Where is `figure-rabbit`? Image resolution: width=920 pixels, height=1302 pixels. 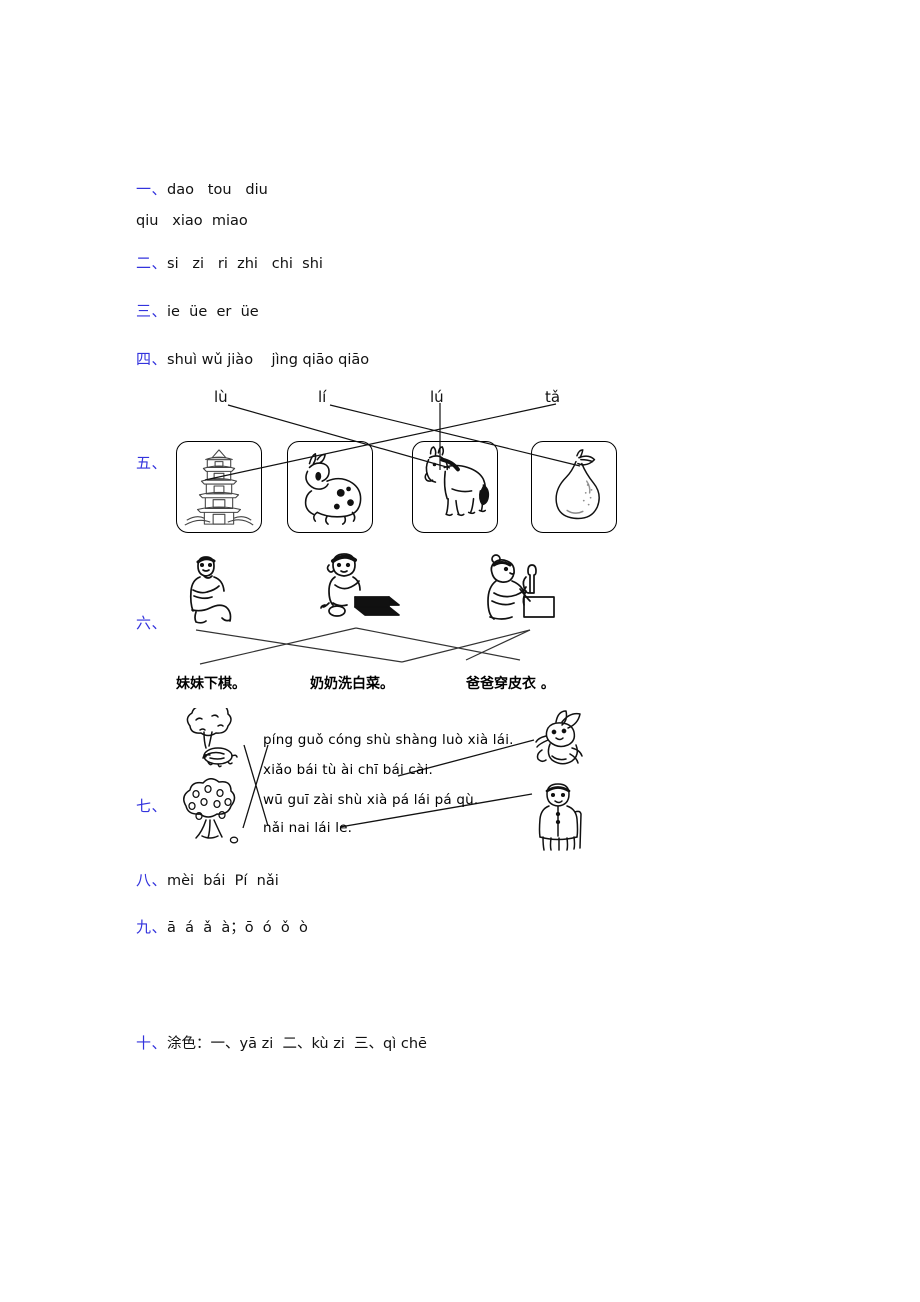 figure-rabbit is located at coordinates (559, 738).